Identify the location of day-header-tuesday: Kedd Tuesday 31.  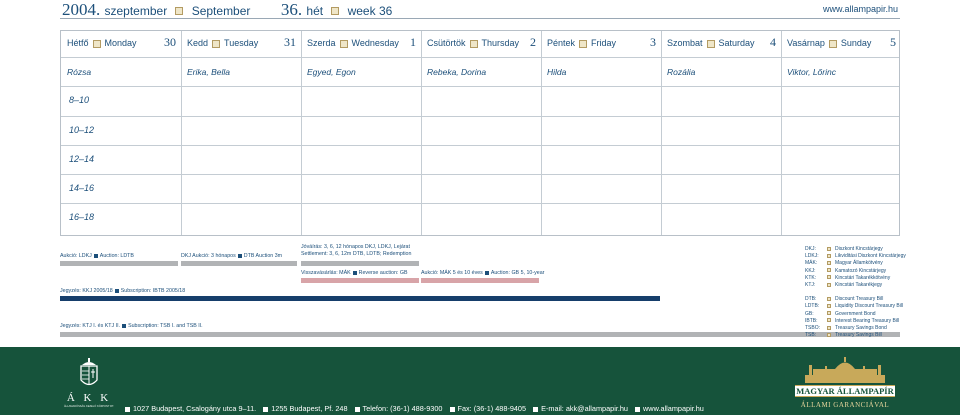
(241, 45).